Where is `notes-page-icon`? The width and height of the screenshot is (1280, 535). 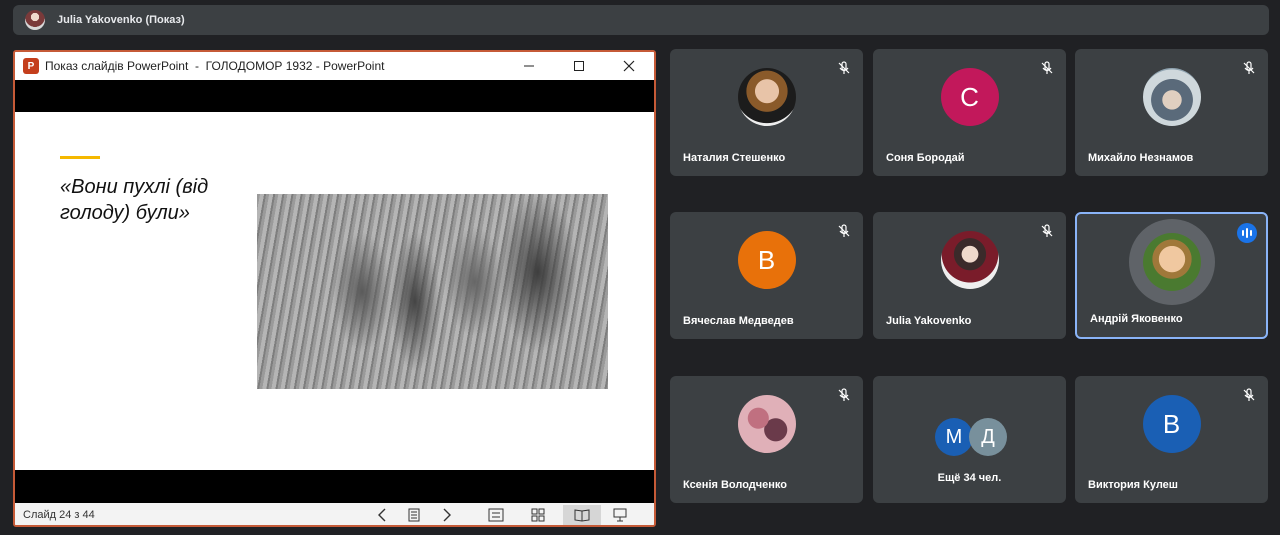 notes-page-icon is located at coordinates (414, 515).